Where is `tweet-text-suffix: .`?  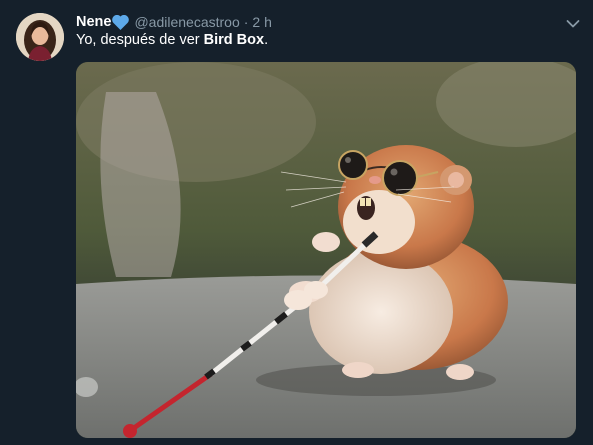
tweet-text-suffix: . is located at coordinates (266, 40).